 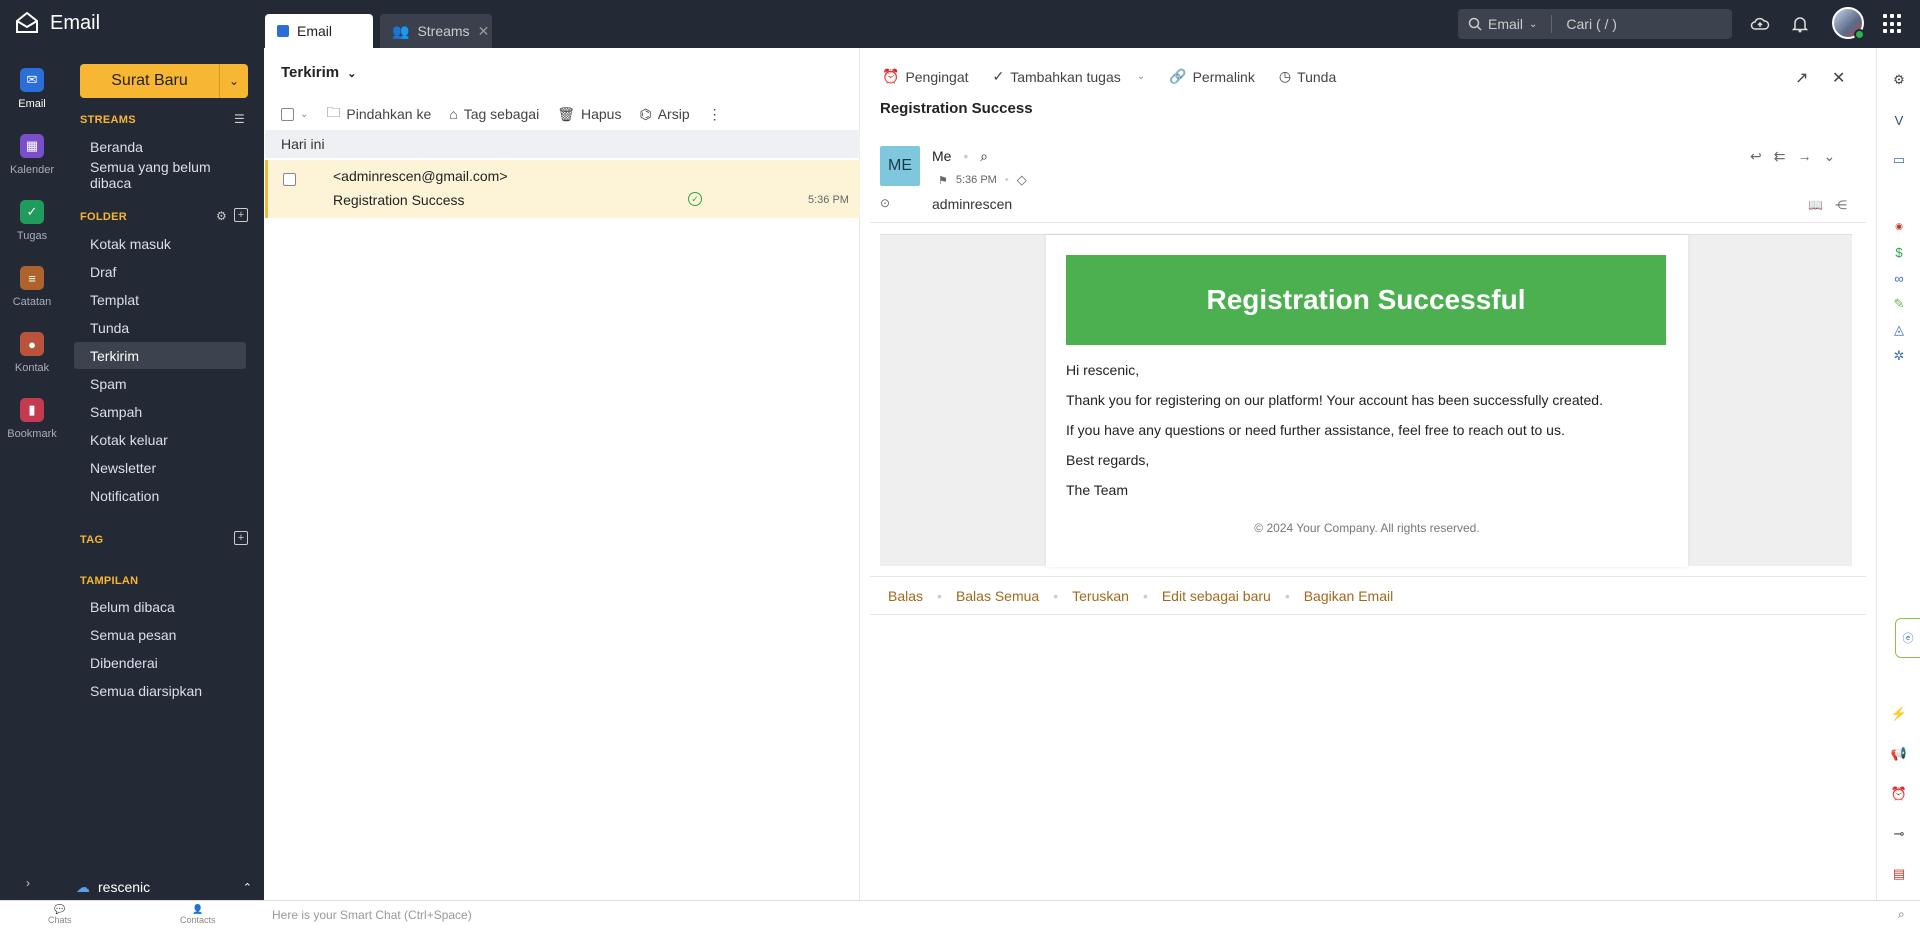 I want to click on rail-email: ✉ Email, so click(x=32, y=89).